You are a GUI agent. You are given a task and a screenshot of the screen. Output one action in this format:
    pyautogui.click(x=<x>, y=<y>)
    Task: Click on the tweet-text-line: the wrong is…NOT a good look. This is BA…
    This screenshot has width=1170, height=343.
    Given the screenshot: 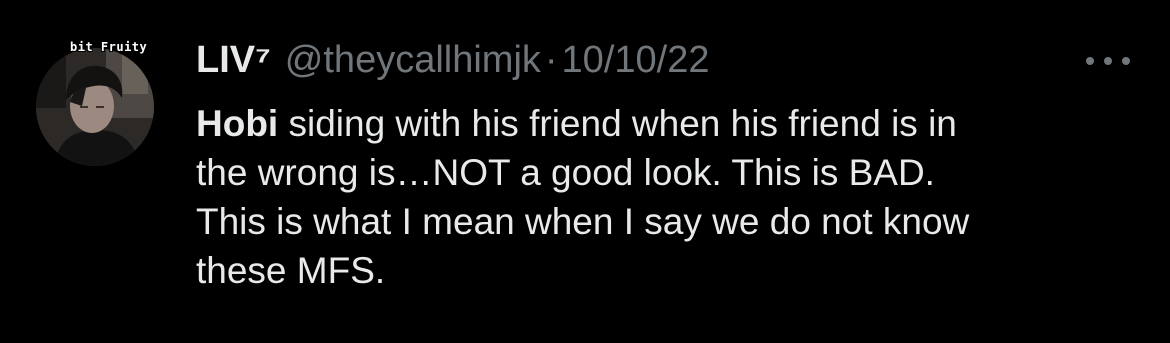 What is the action you would take?
    pyautogui.click(x=565, y=172)
    